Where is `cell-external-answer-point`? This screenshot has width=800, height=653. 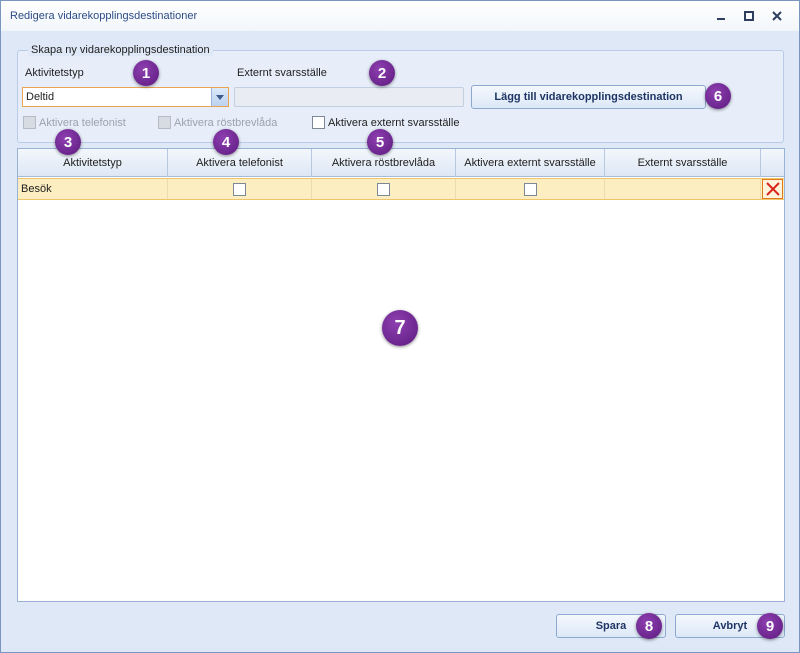
cell-external-answer-point is located at coordinates (683, 189).